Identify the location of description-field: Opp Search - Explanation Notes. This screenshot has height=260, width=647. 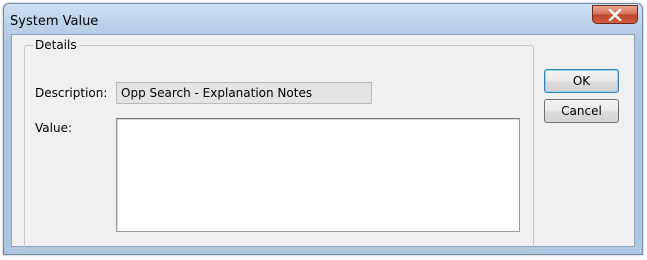
(244, 93).